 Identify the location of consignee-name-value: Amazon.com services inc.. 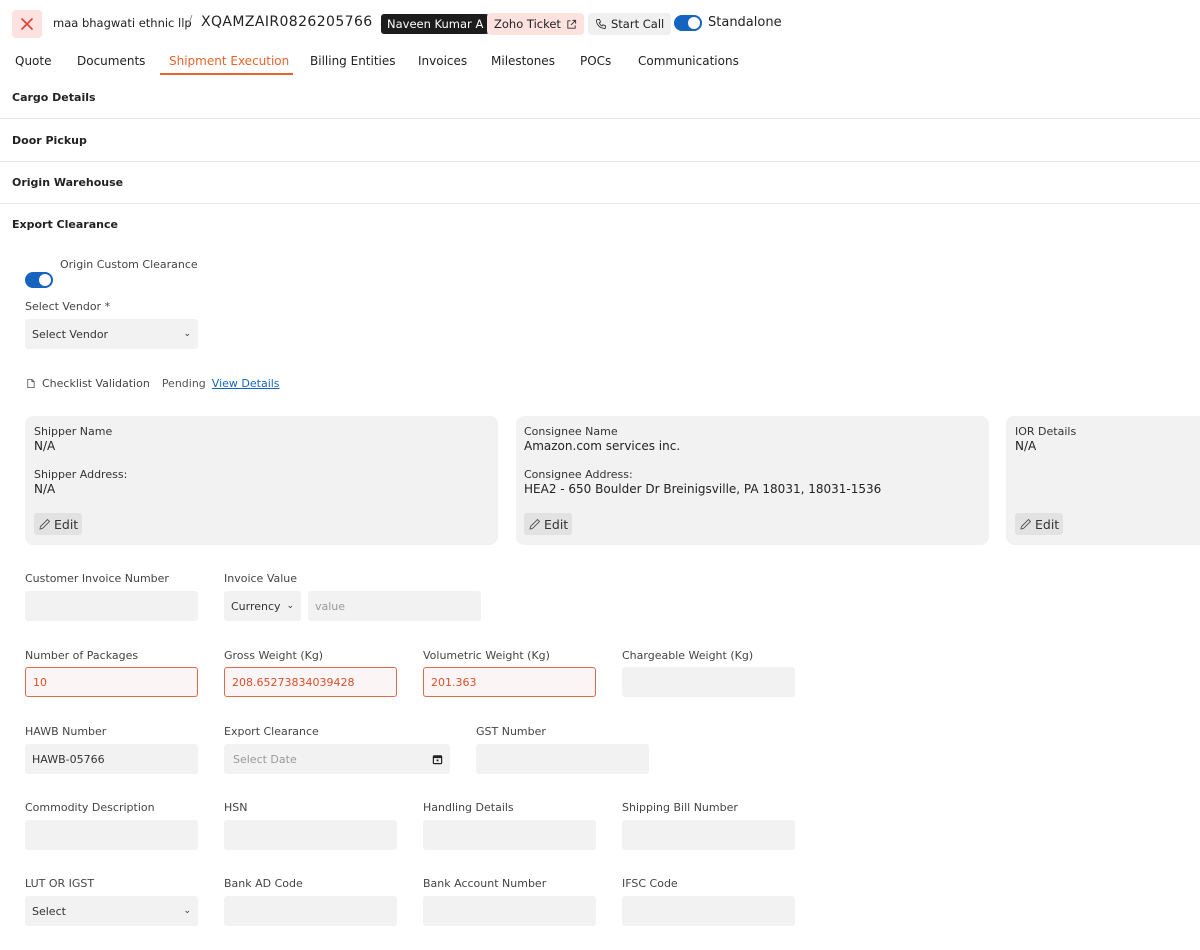
(602, 446).